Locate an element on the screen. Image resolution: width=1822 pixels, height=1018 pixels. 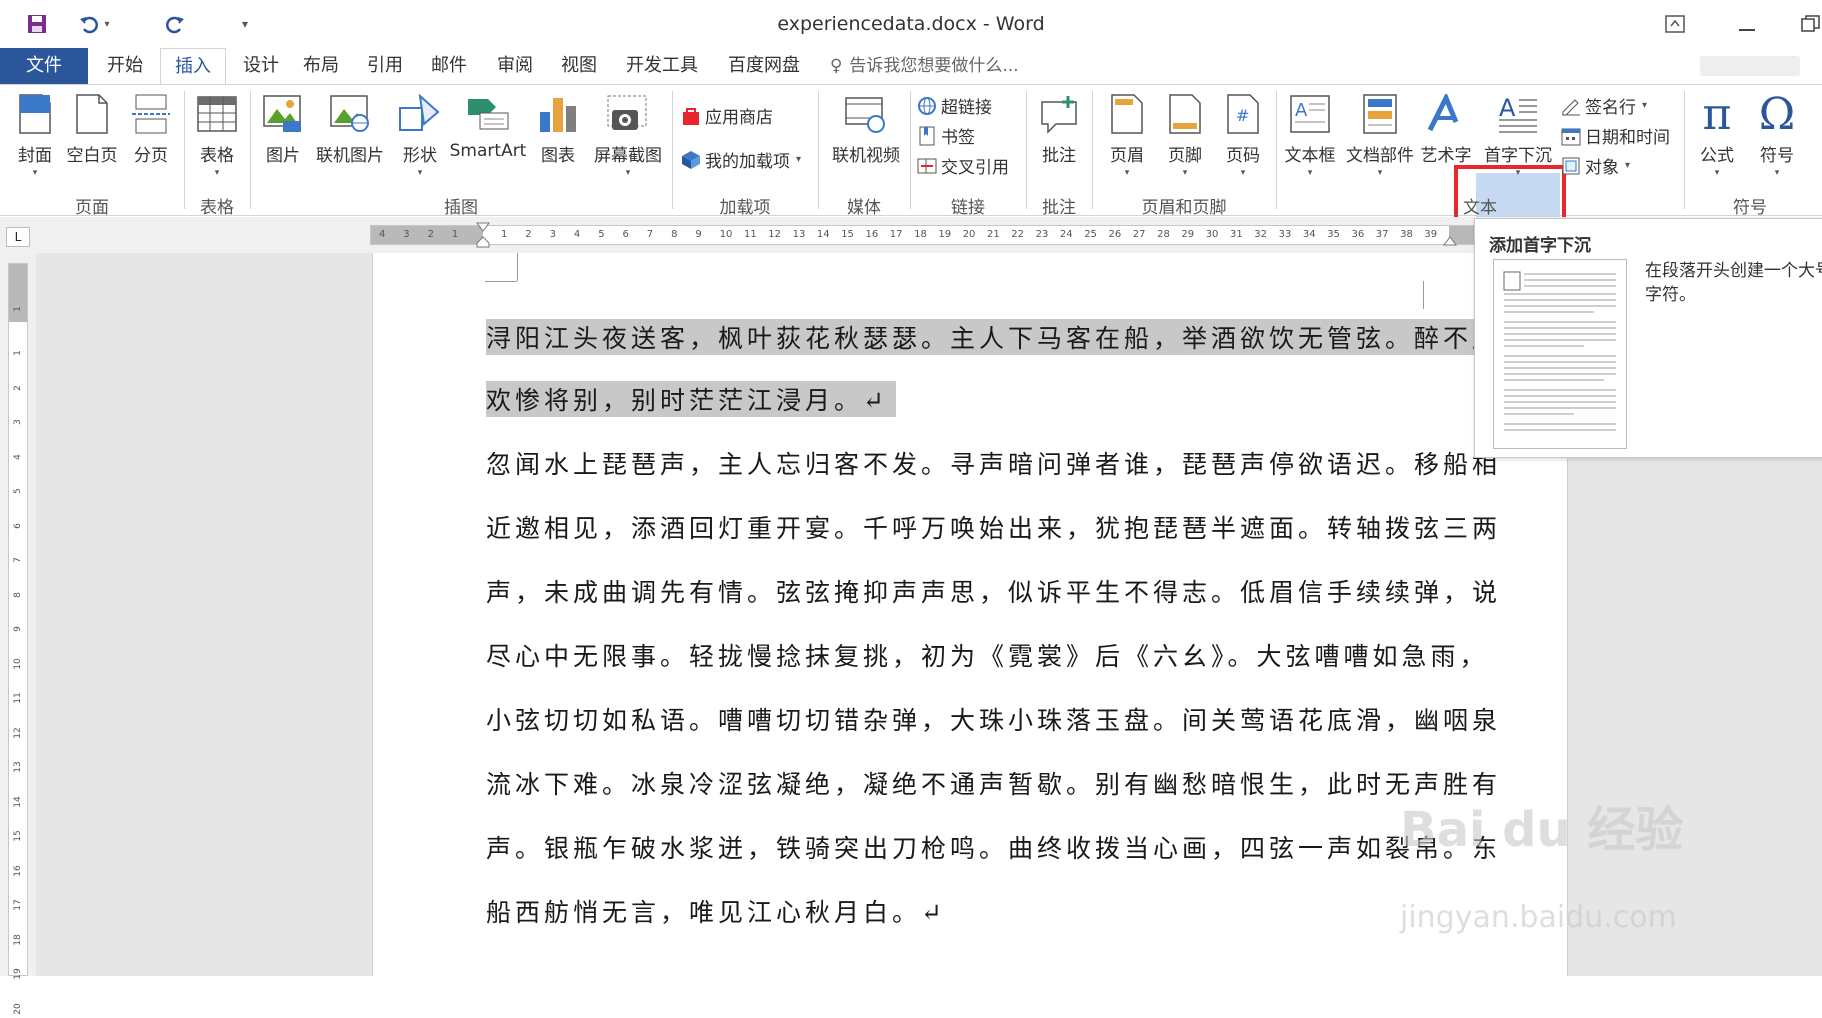
comment-button: 批注 is located at coordinates (1059, 128).